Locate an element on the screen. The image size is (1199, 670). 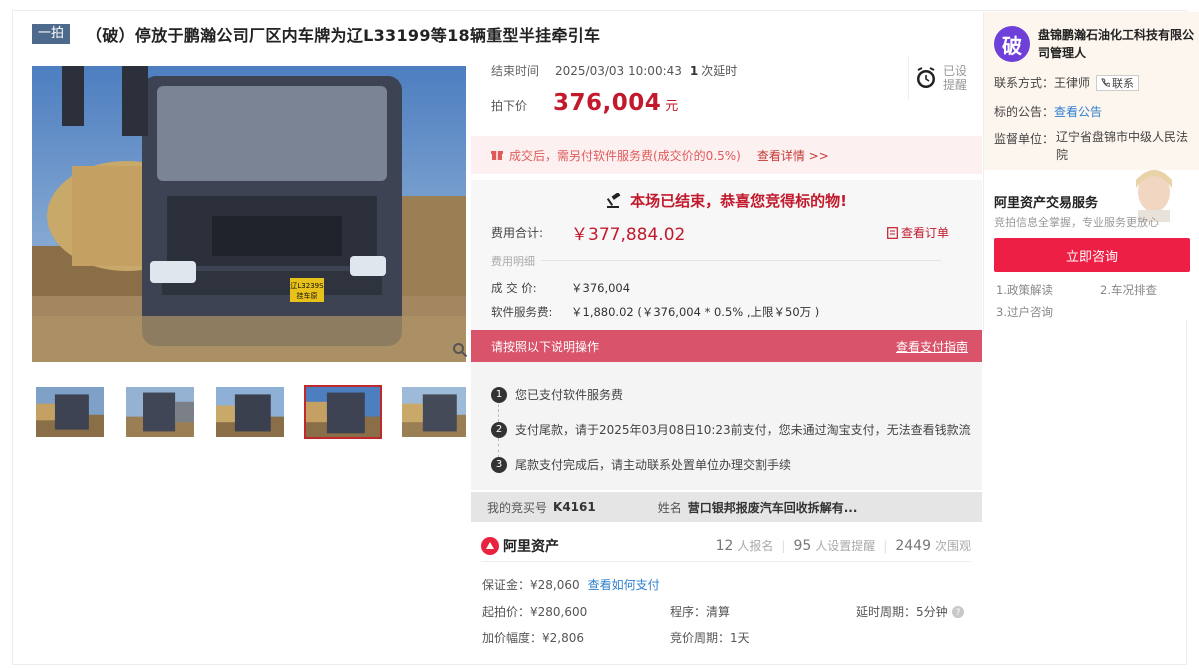
gavel-icon is located at coordinates (613, 200).